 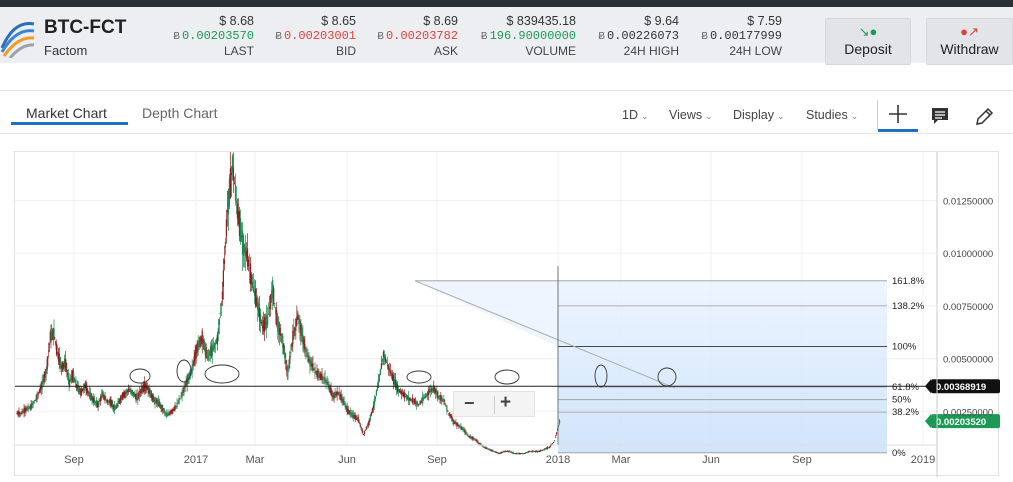 I want to click on tab-depth-chart: Depth Chart, so click(x=179, y=113).